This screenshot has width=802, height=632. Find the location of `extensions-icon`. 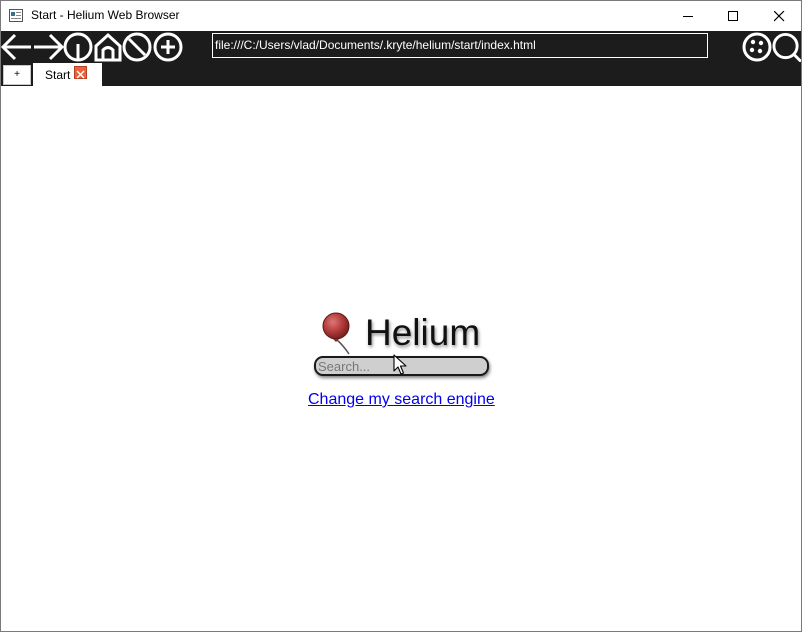

extensions-icon is located at coordinates (756, 47).